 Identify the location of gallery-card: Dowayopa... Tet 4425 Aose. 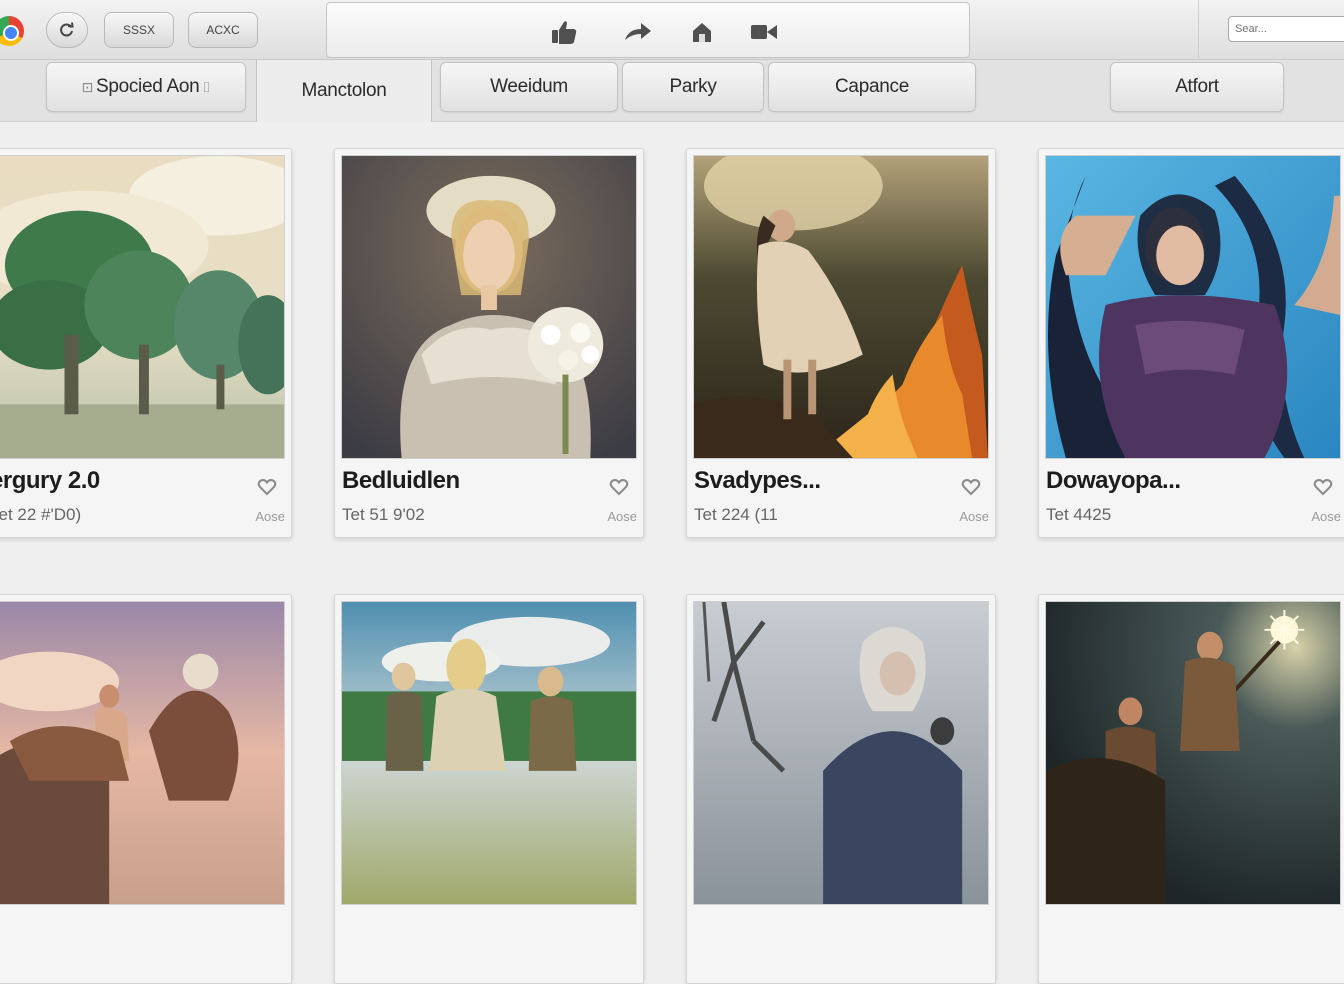
(1191, 343).